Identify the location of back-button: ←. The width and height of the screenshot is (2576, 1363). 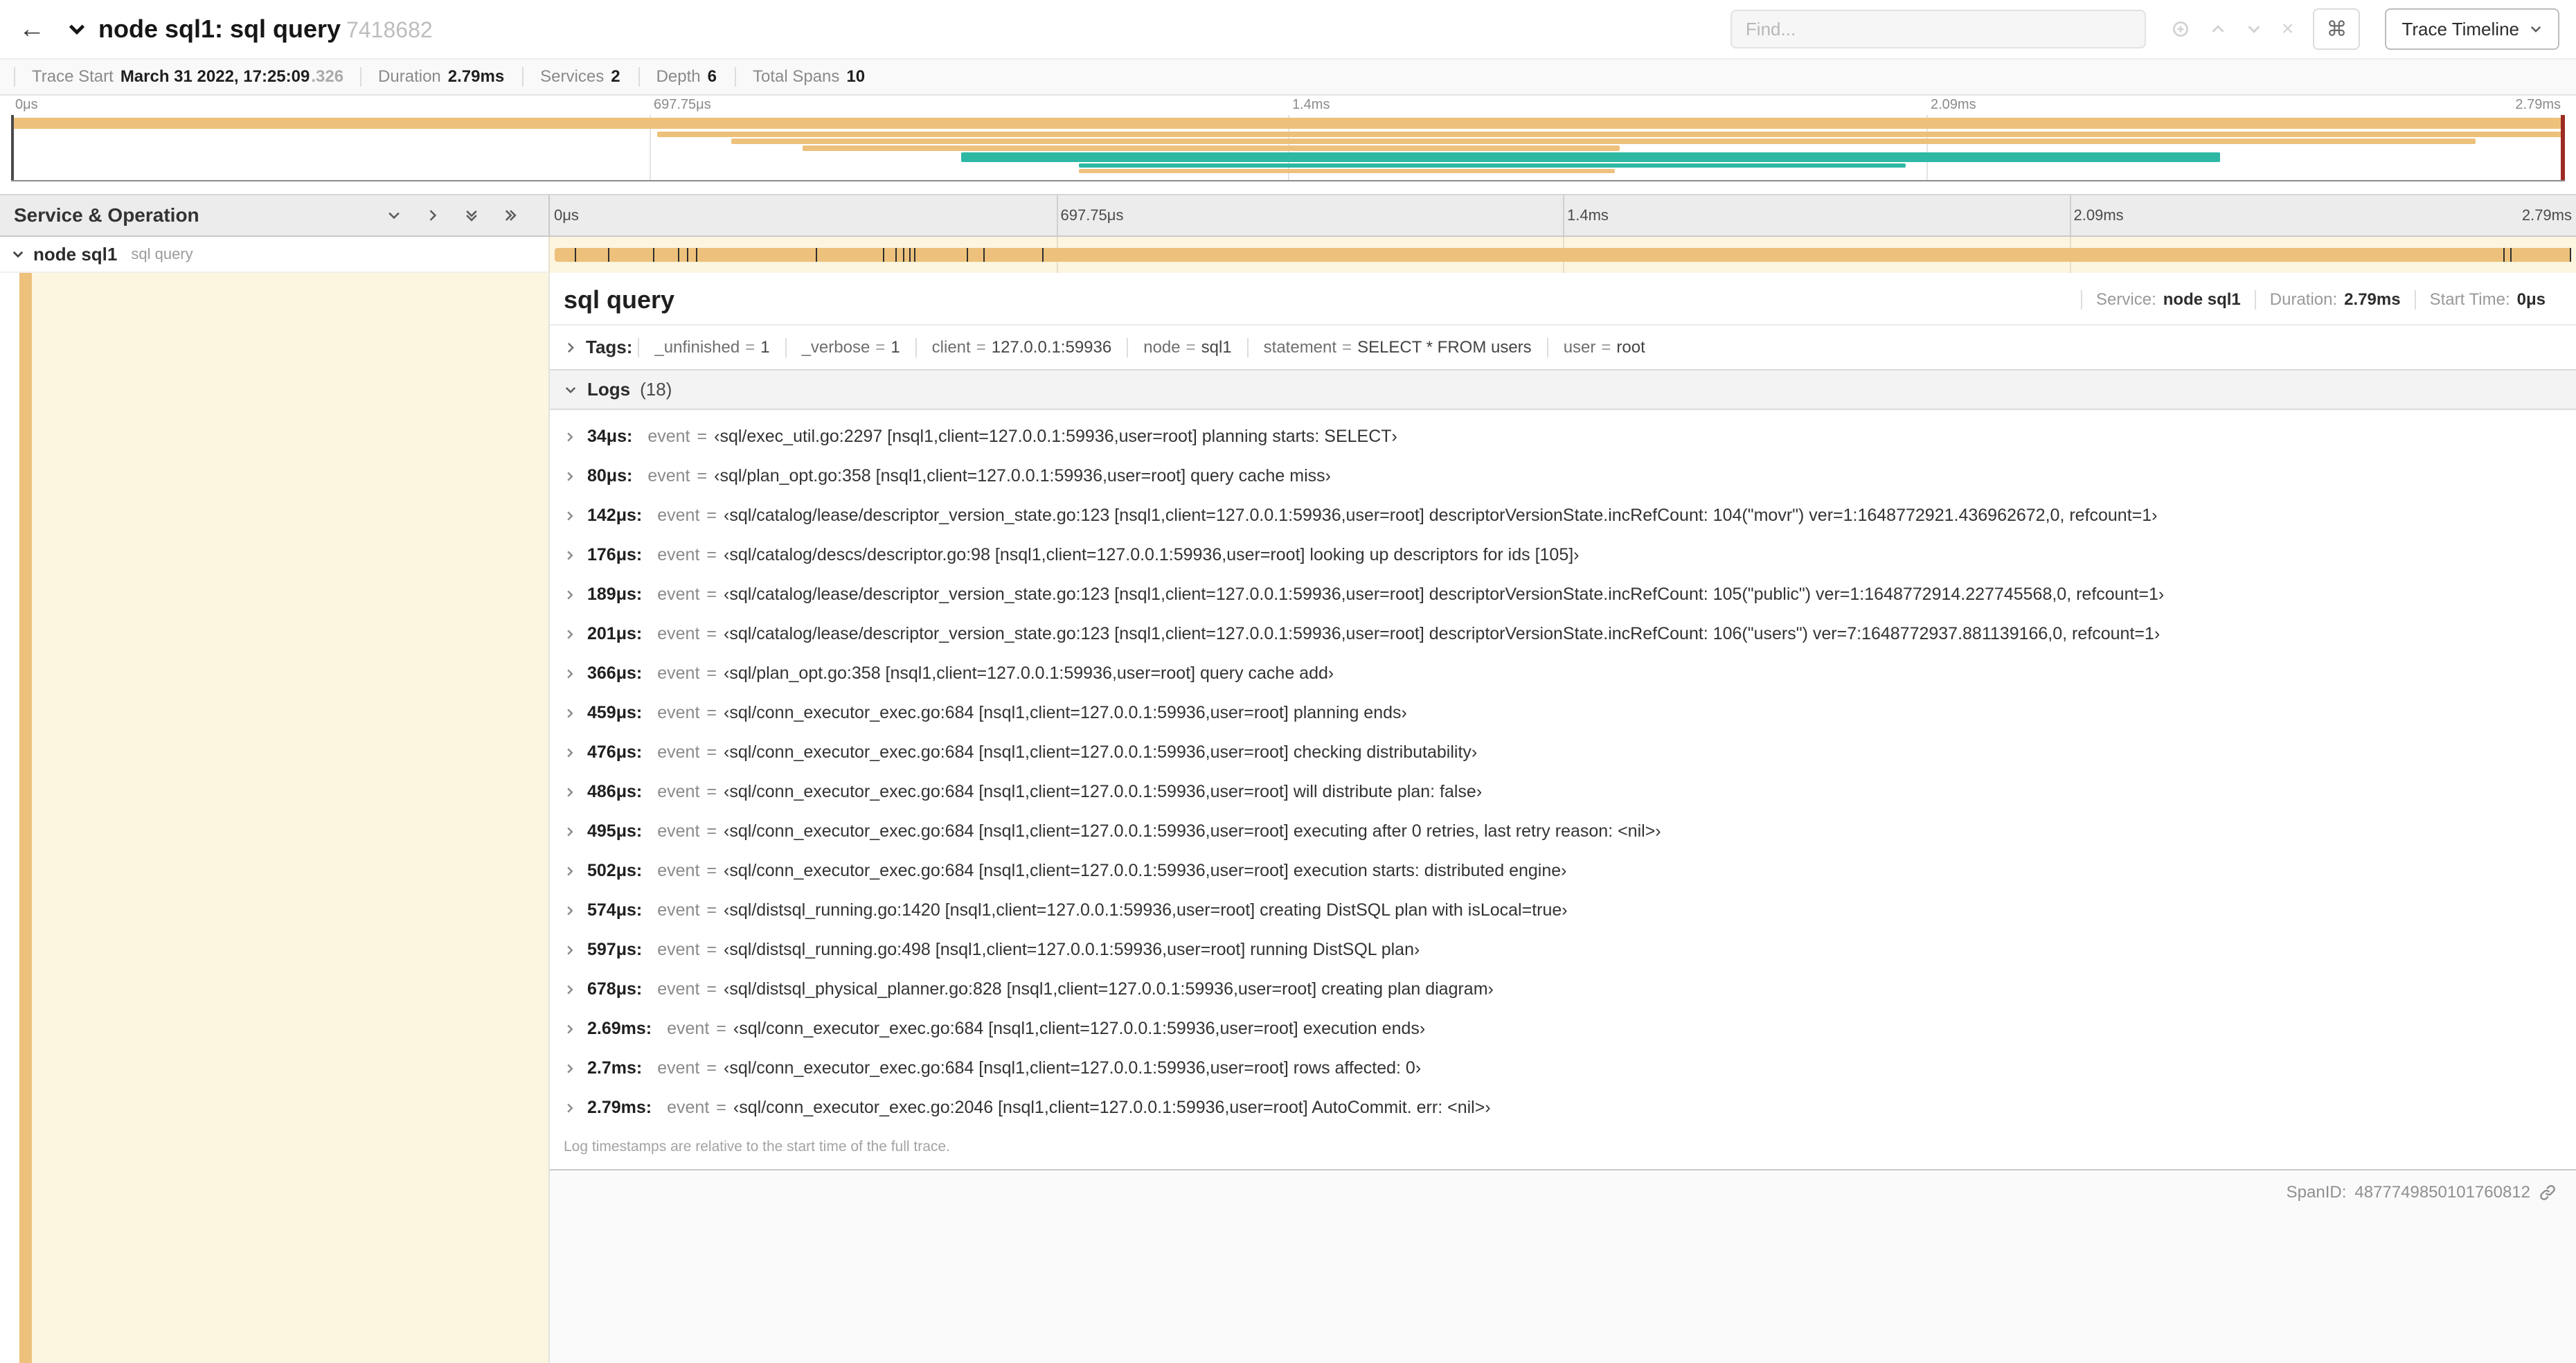
(31, 30).